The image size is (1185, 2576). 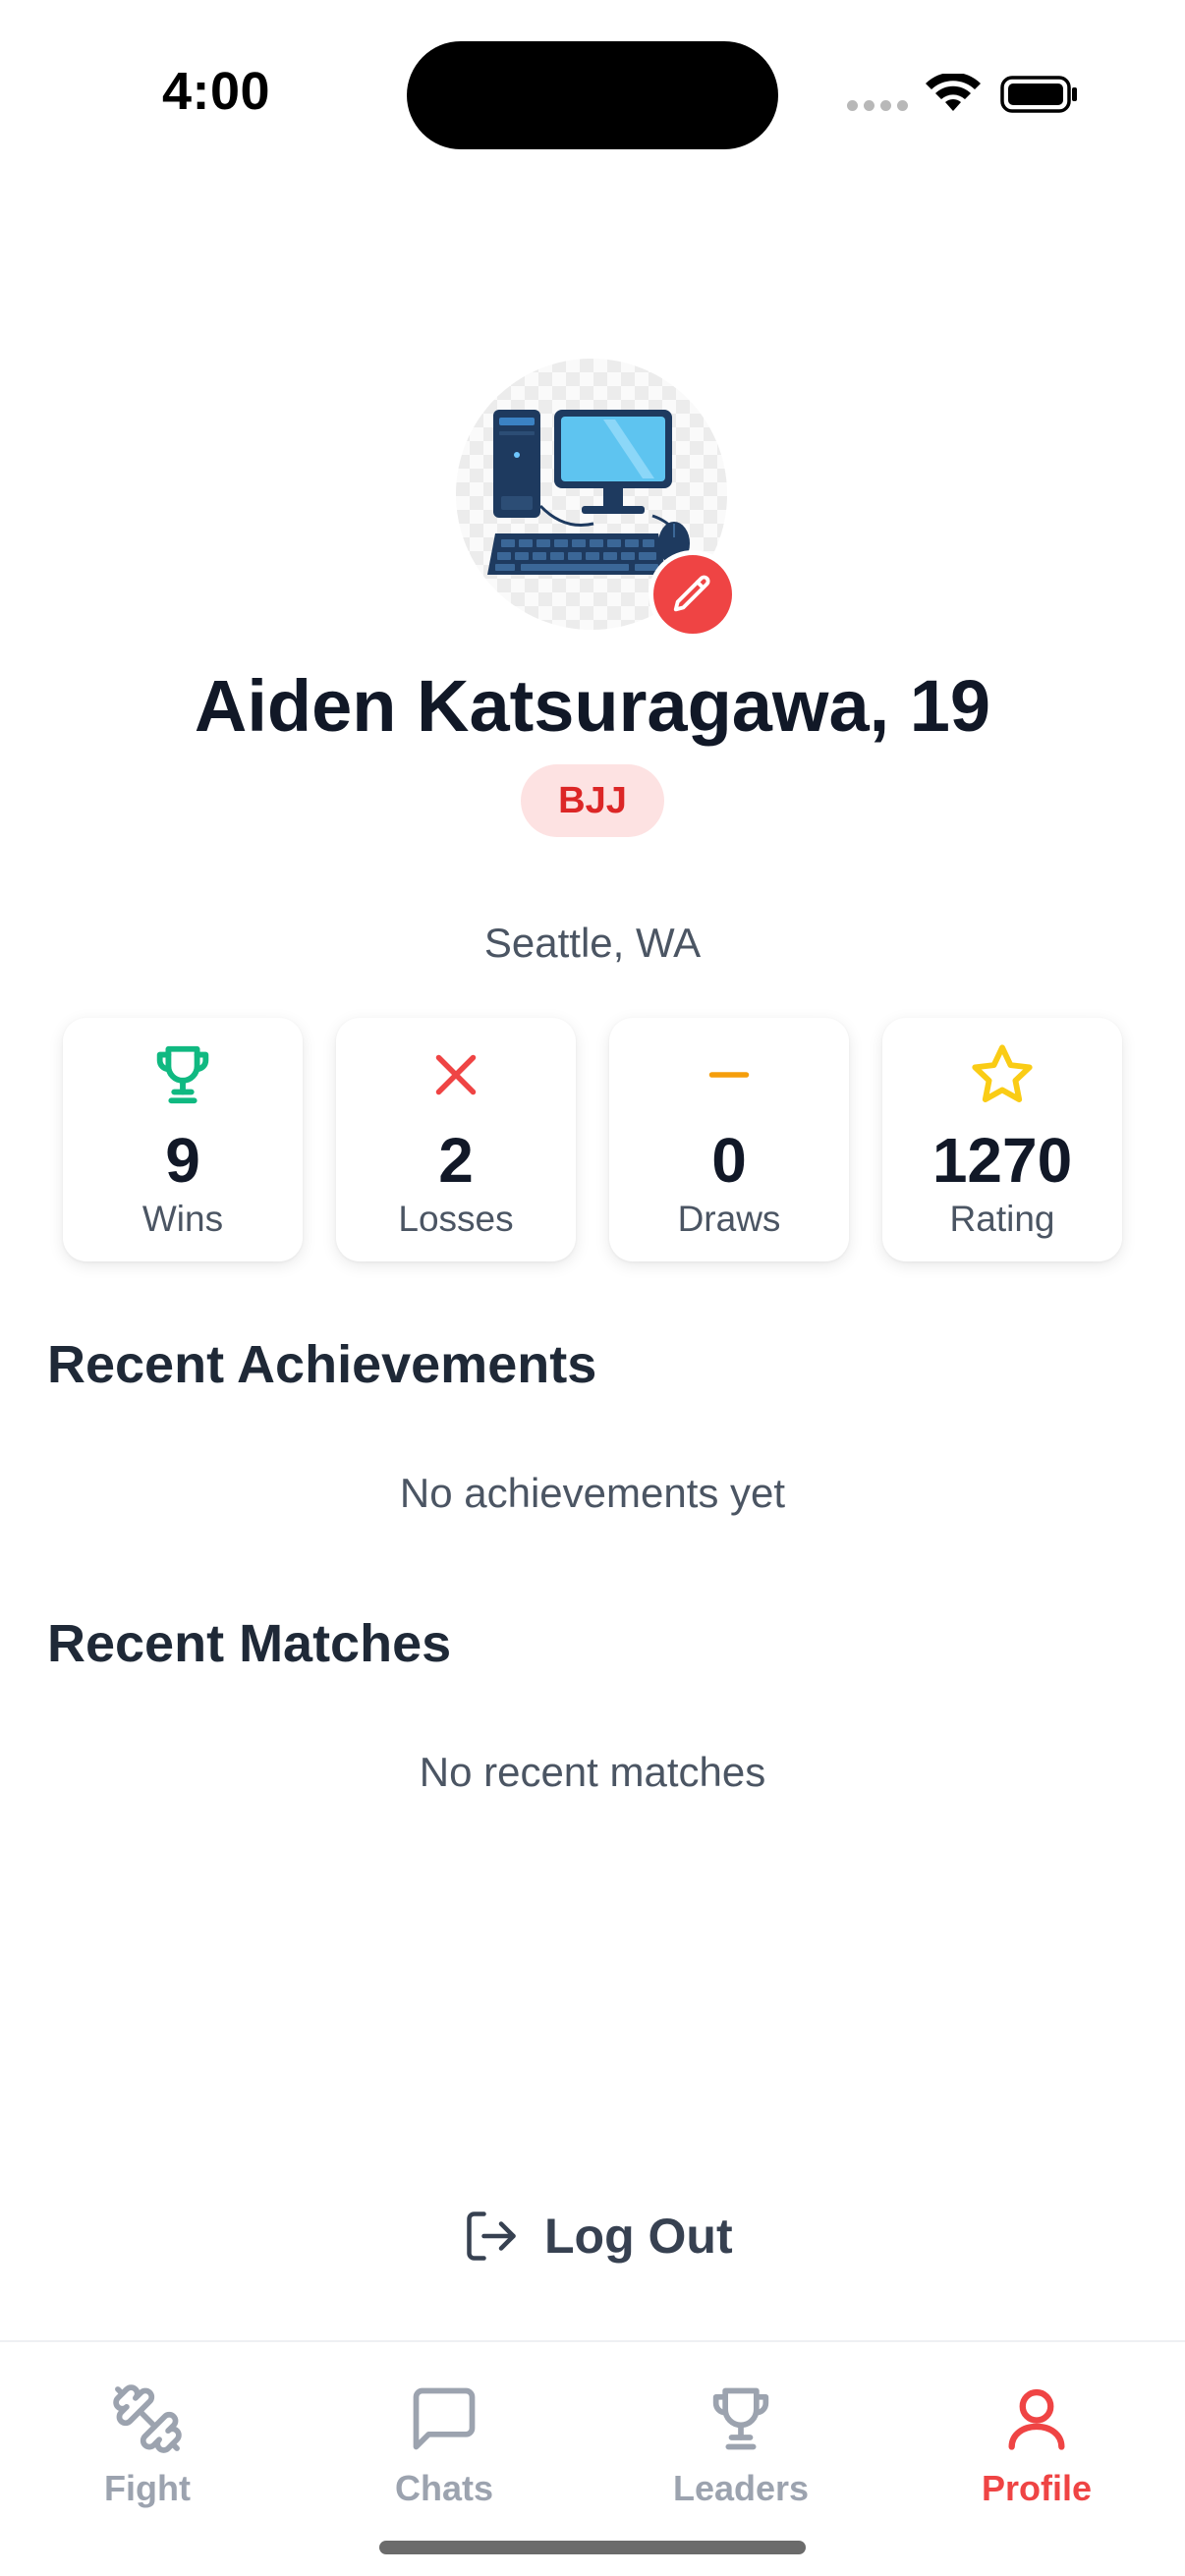 What do you see at coordinates (592, 95) in the screenshot?
I see `dynamic-island` at bounding box center [592, 95].